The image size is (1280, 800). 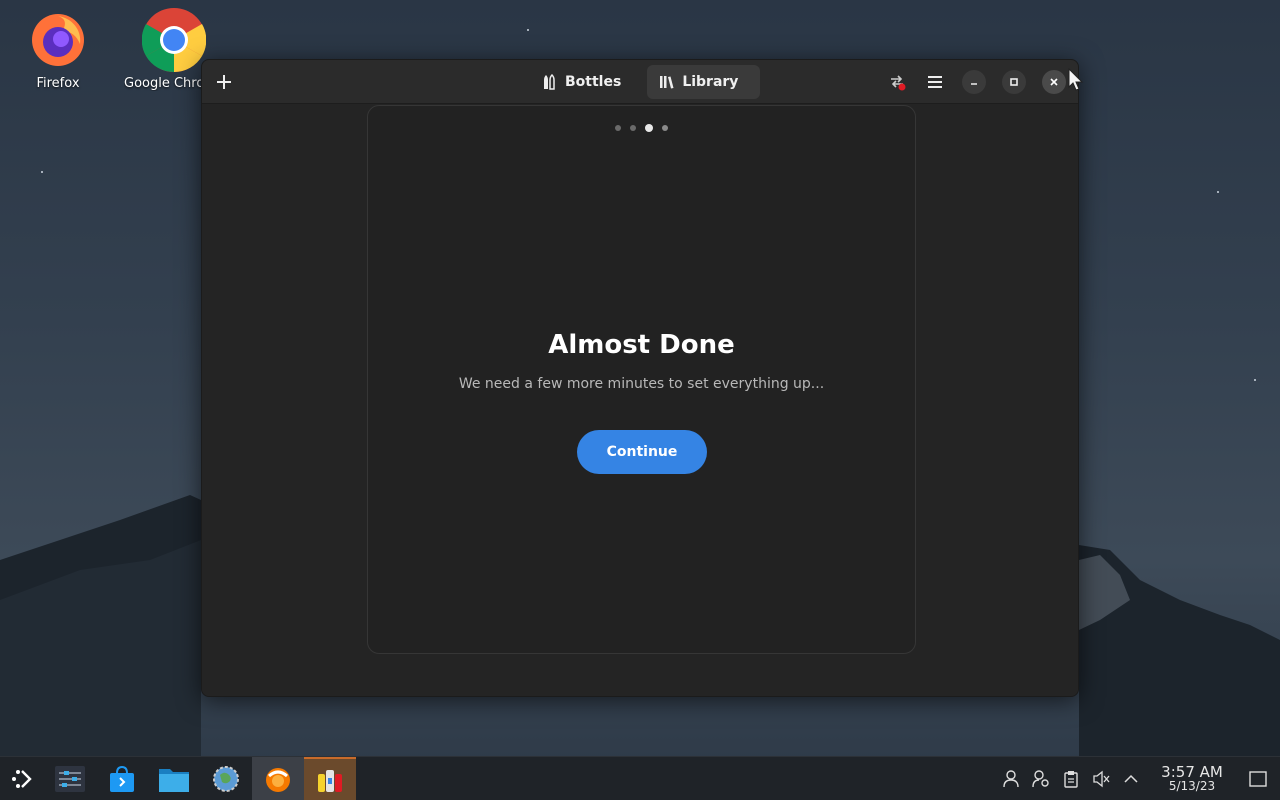 What do you see at coordinates (649, 128) in the screenshot?
I see `carousel-dot-active` at bounding box center [649, 128].